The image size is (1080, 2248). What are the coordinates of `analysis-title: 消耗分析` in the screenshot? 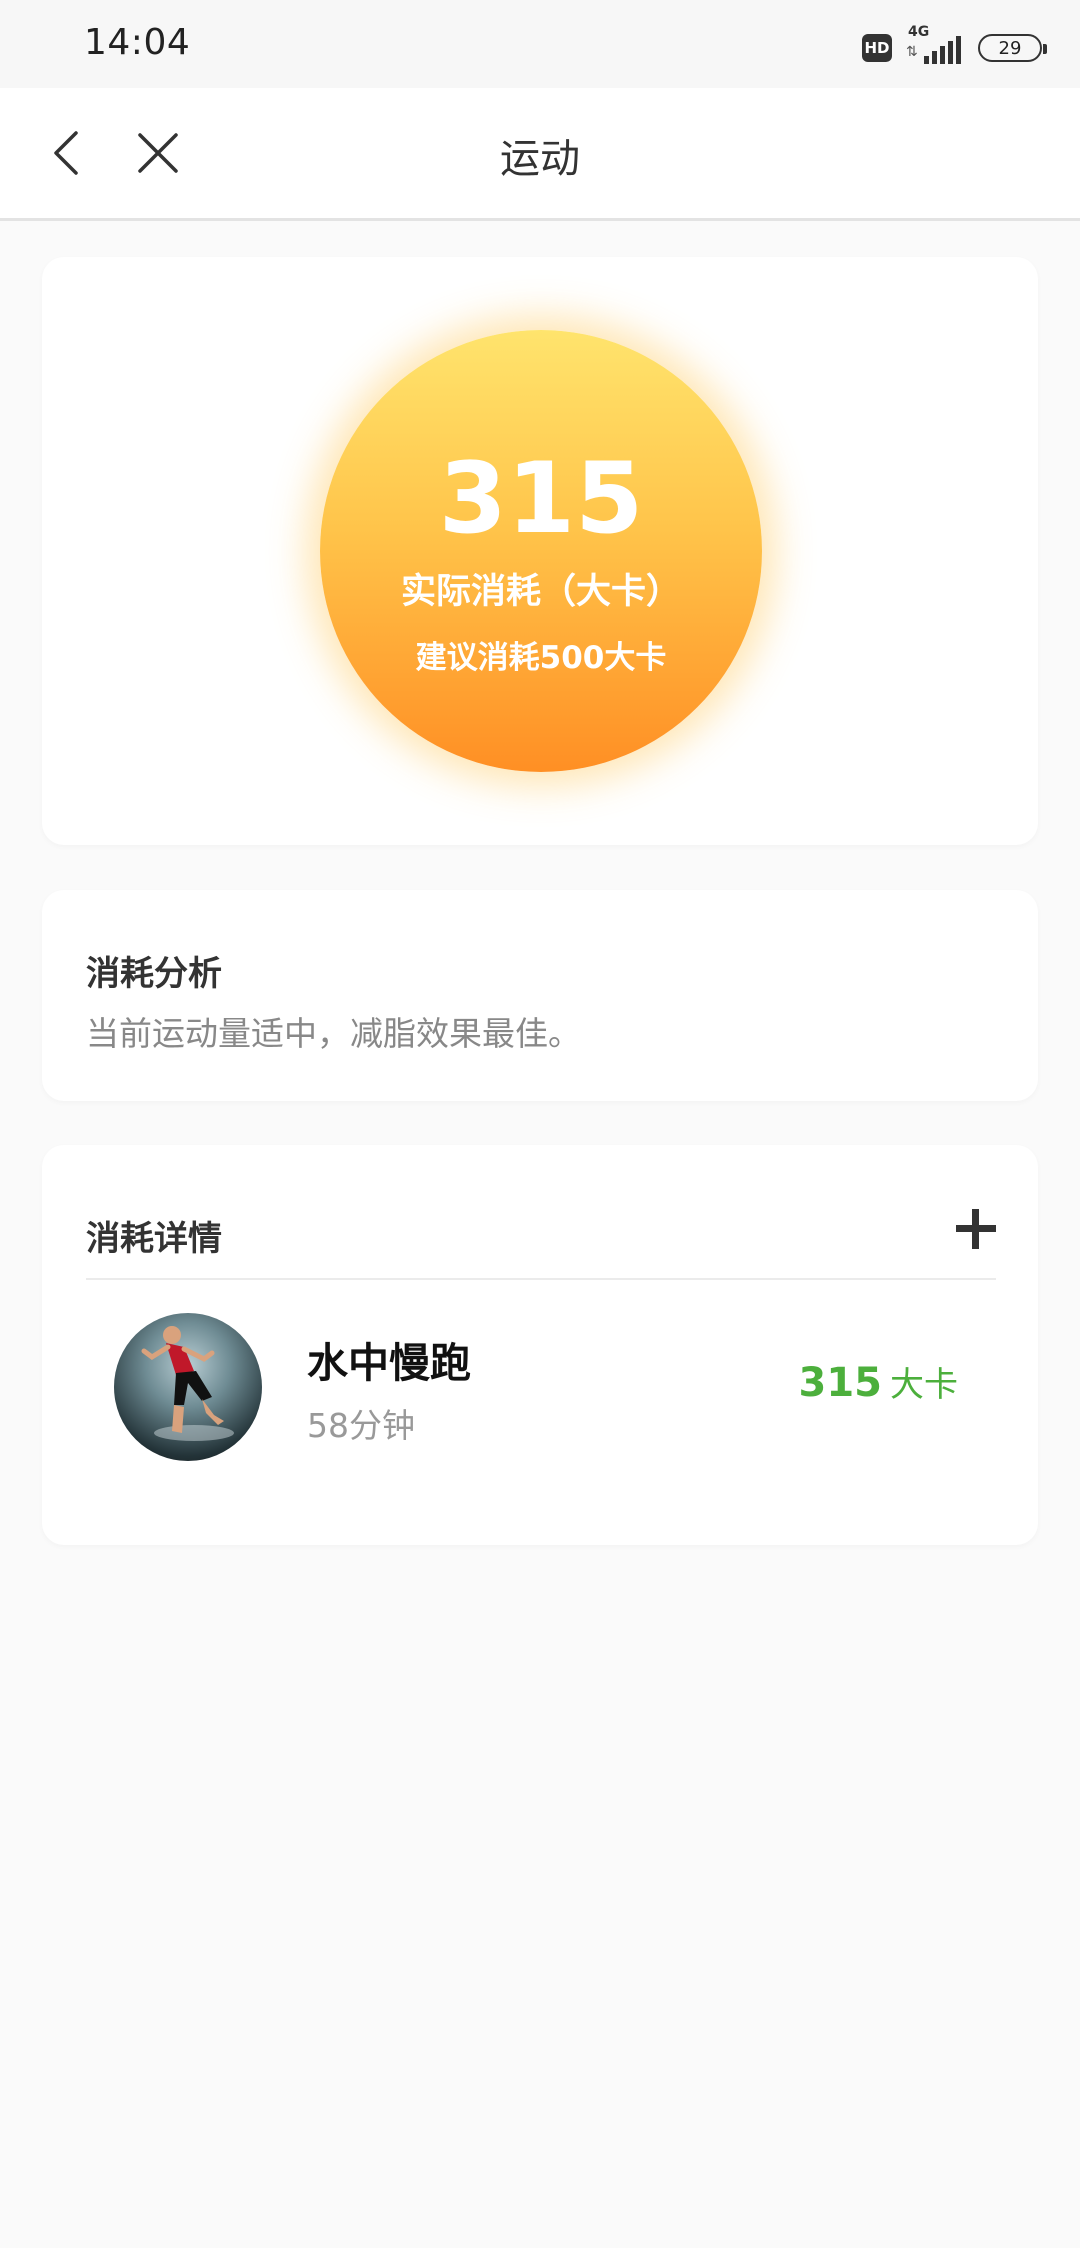 It's located at (154, 974).